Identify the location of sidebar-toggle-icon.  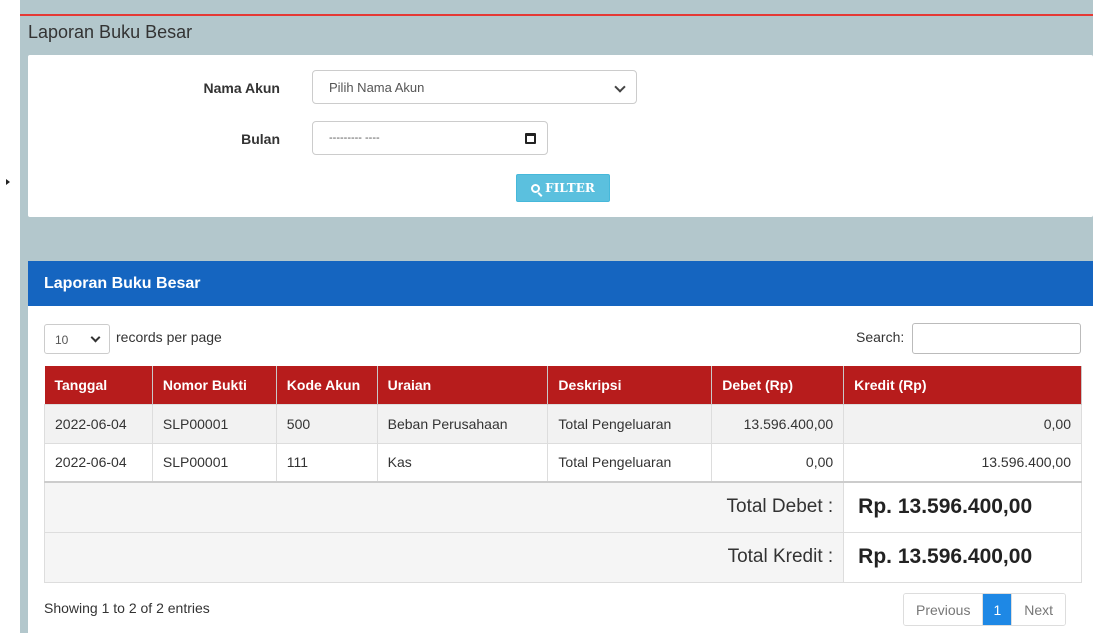
(8, 182).